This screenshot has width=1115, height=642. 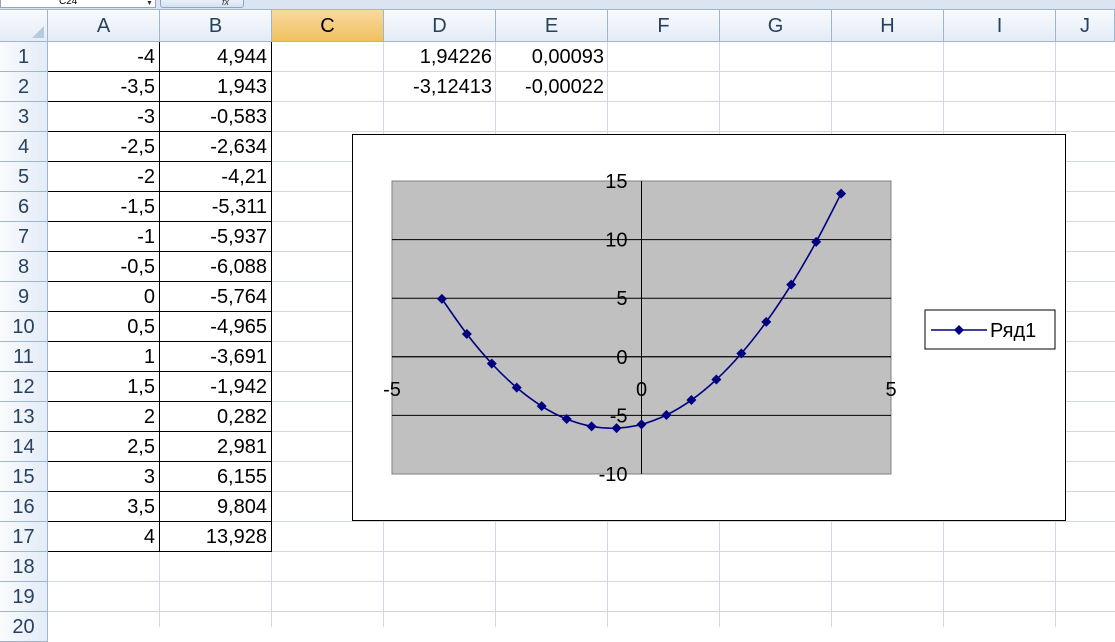 What do you see at coordinates (24, 237) in the screenshot?
I see `row-header-7: 7` at bounding box center [24, 237].